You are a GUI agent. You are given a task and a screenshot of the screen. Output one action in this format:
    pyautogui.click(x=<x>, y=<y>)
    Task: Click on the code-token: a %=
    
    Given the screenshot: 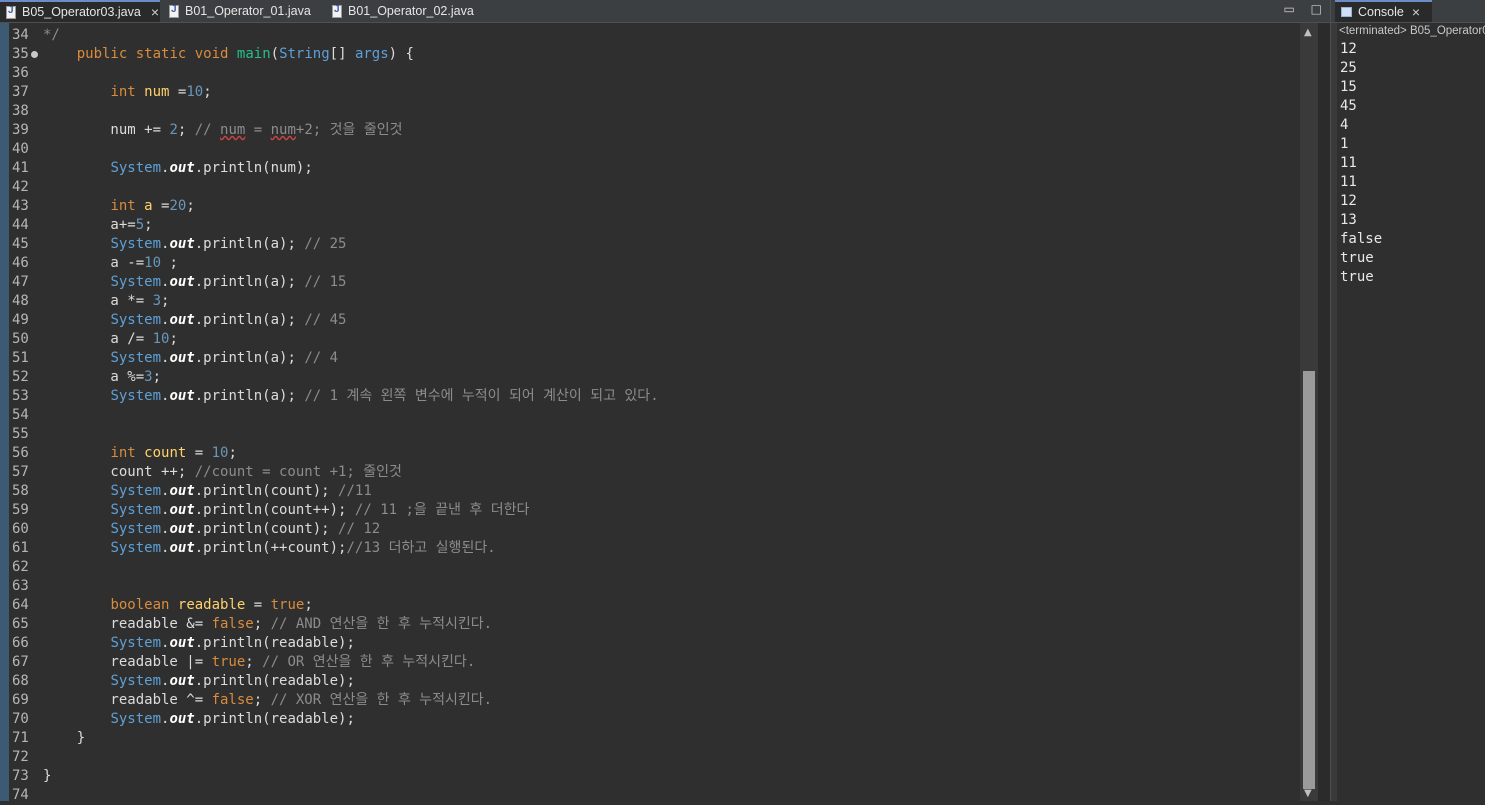 What is the action you would take?
    pyautogui.click(x=94, y=377)
    